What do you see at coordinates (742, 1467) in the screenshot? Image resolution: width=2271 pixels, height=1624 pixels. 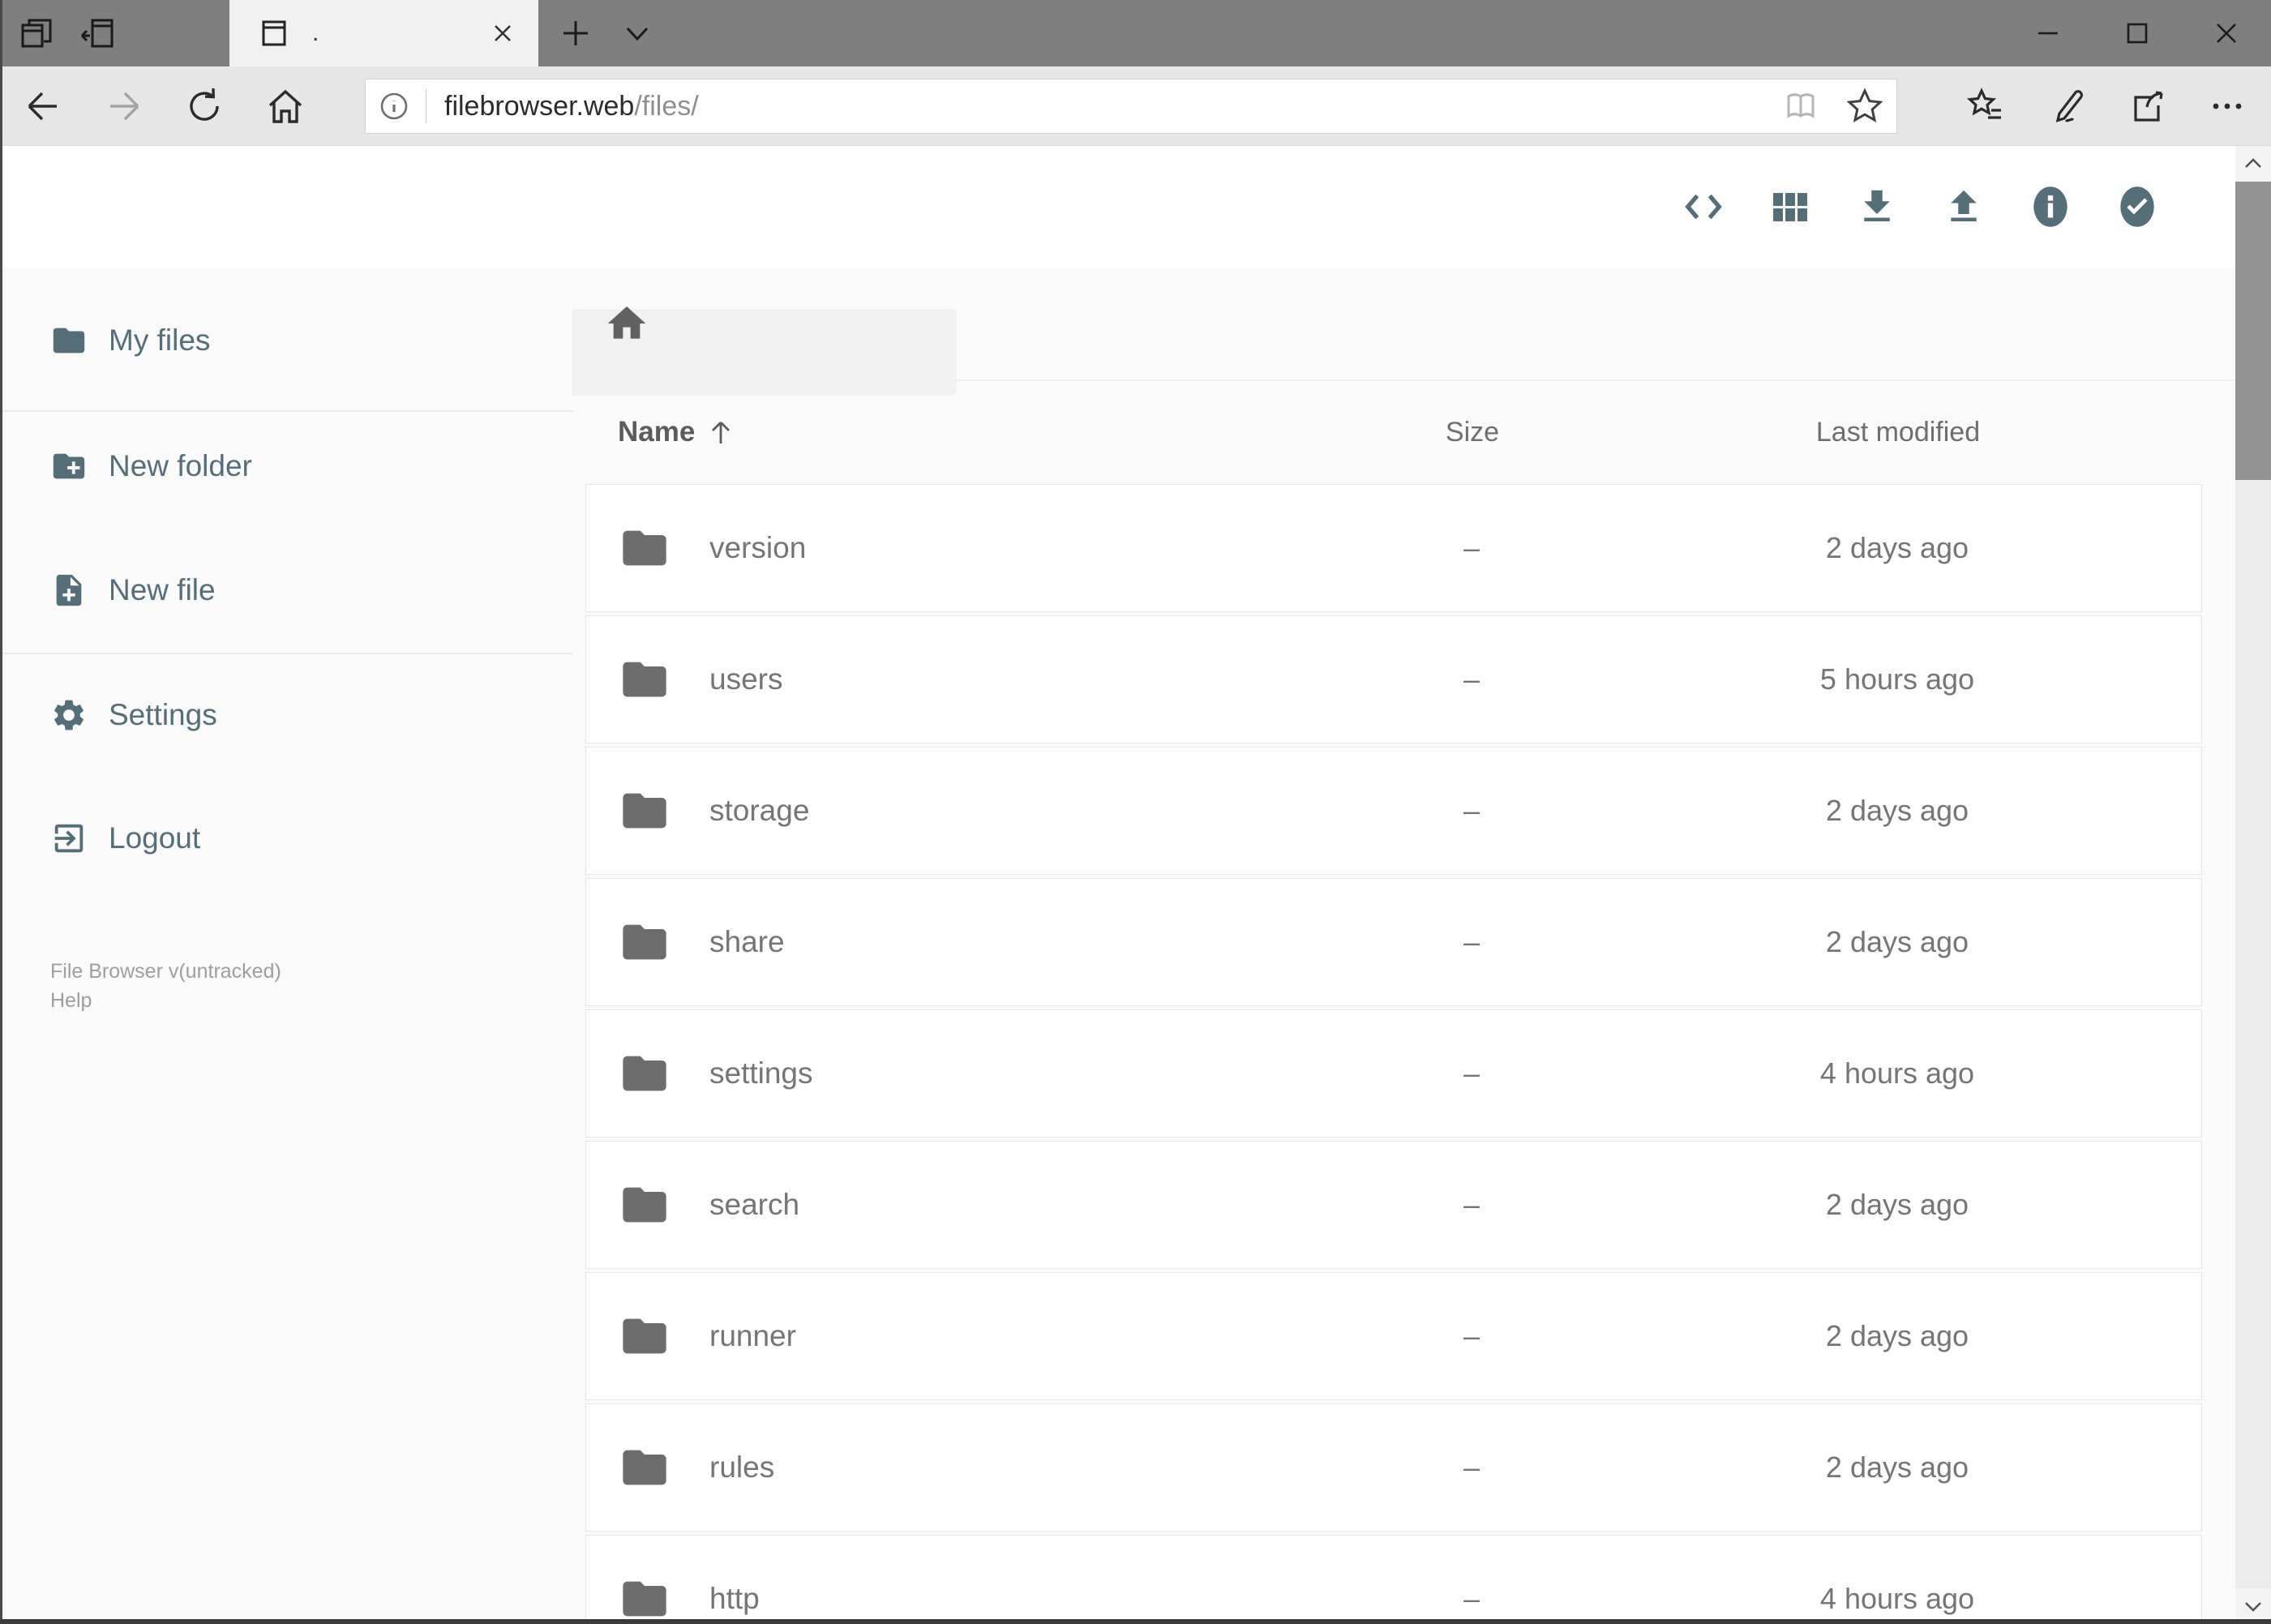 I see `file-name: rules` at bounding box center [742, 1467].